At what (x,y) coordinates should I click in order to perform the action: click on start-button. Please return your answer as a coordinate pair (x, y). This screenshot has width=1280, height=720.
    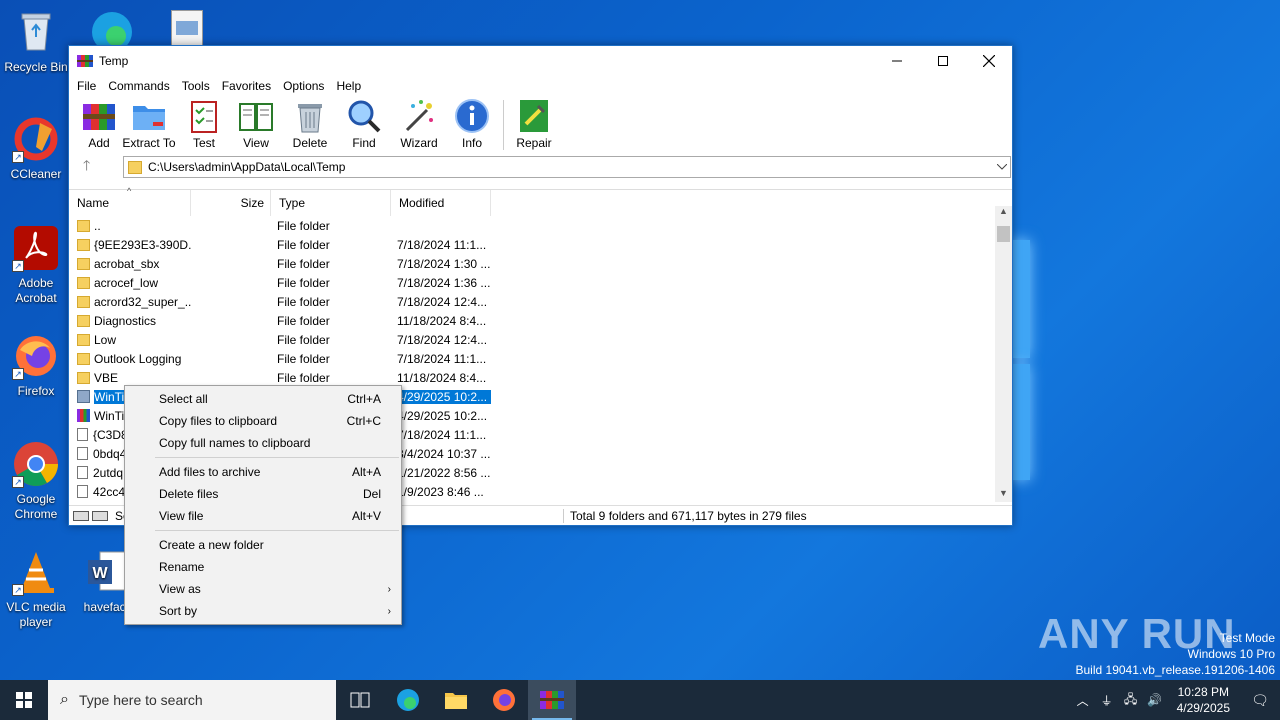
    Looking at the image, I should click on (24, 700).